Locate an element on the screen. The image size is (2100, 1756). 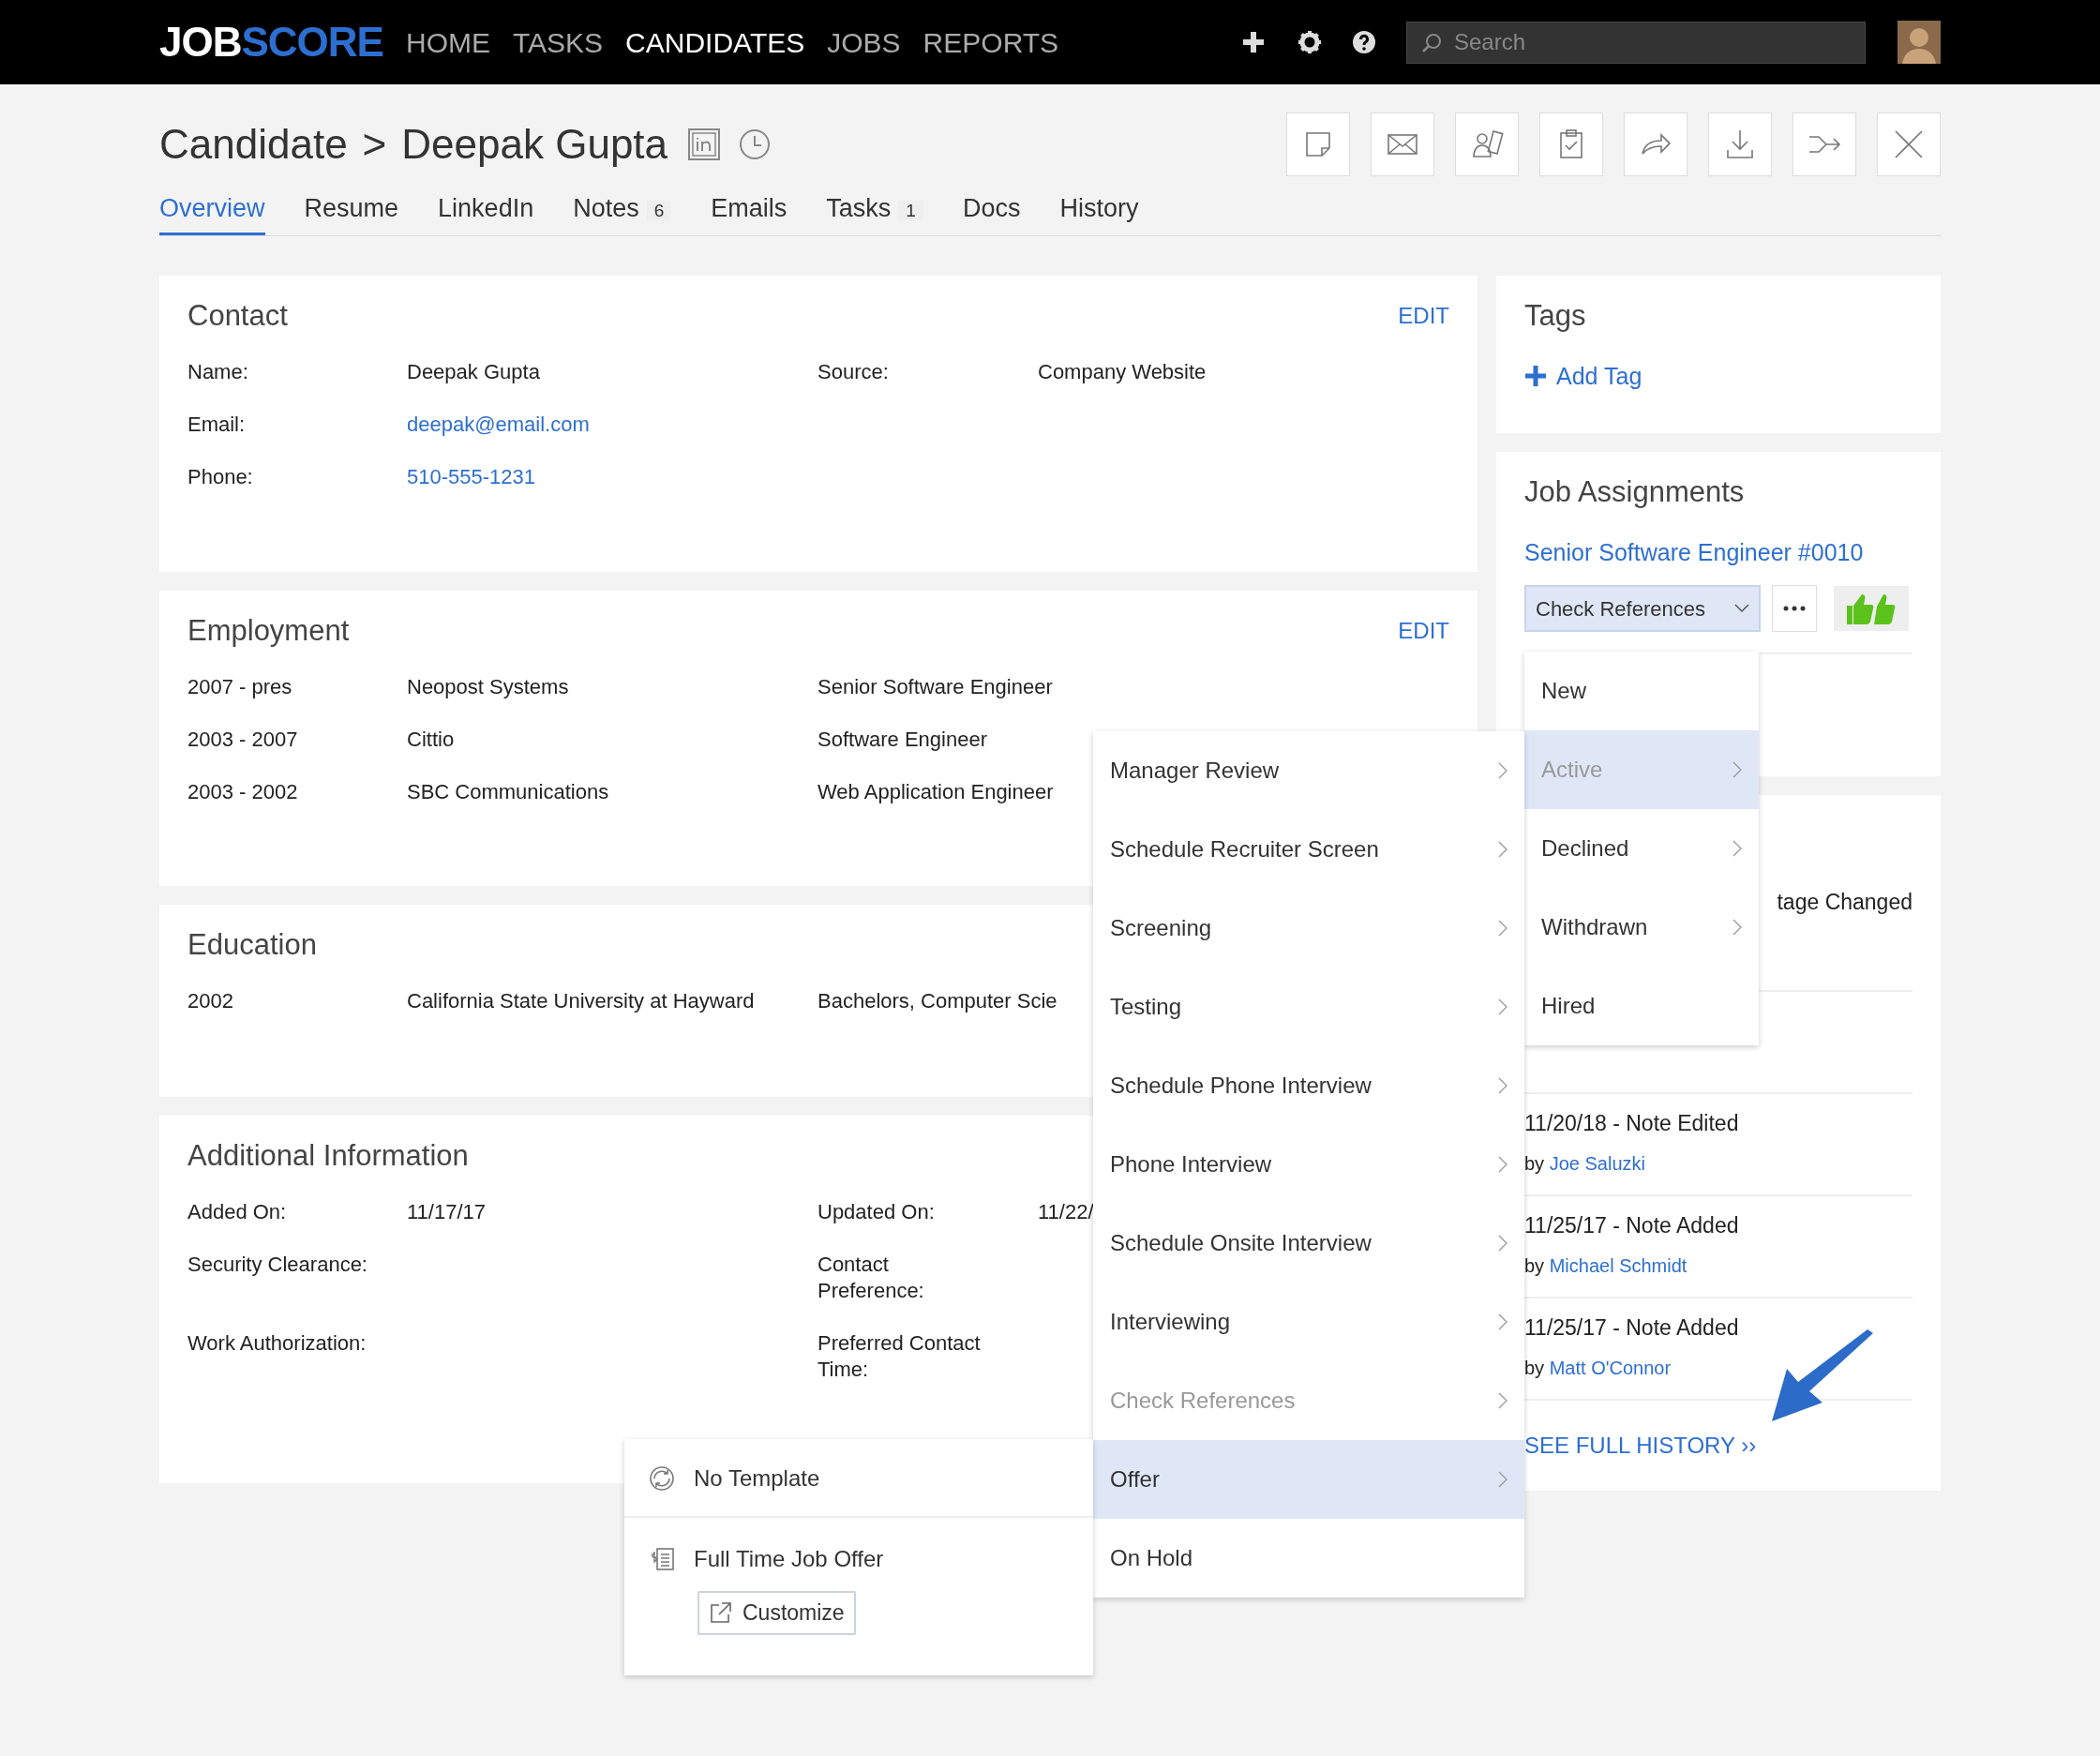
search-icon is located at coordinates (1431, 43).